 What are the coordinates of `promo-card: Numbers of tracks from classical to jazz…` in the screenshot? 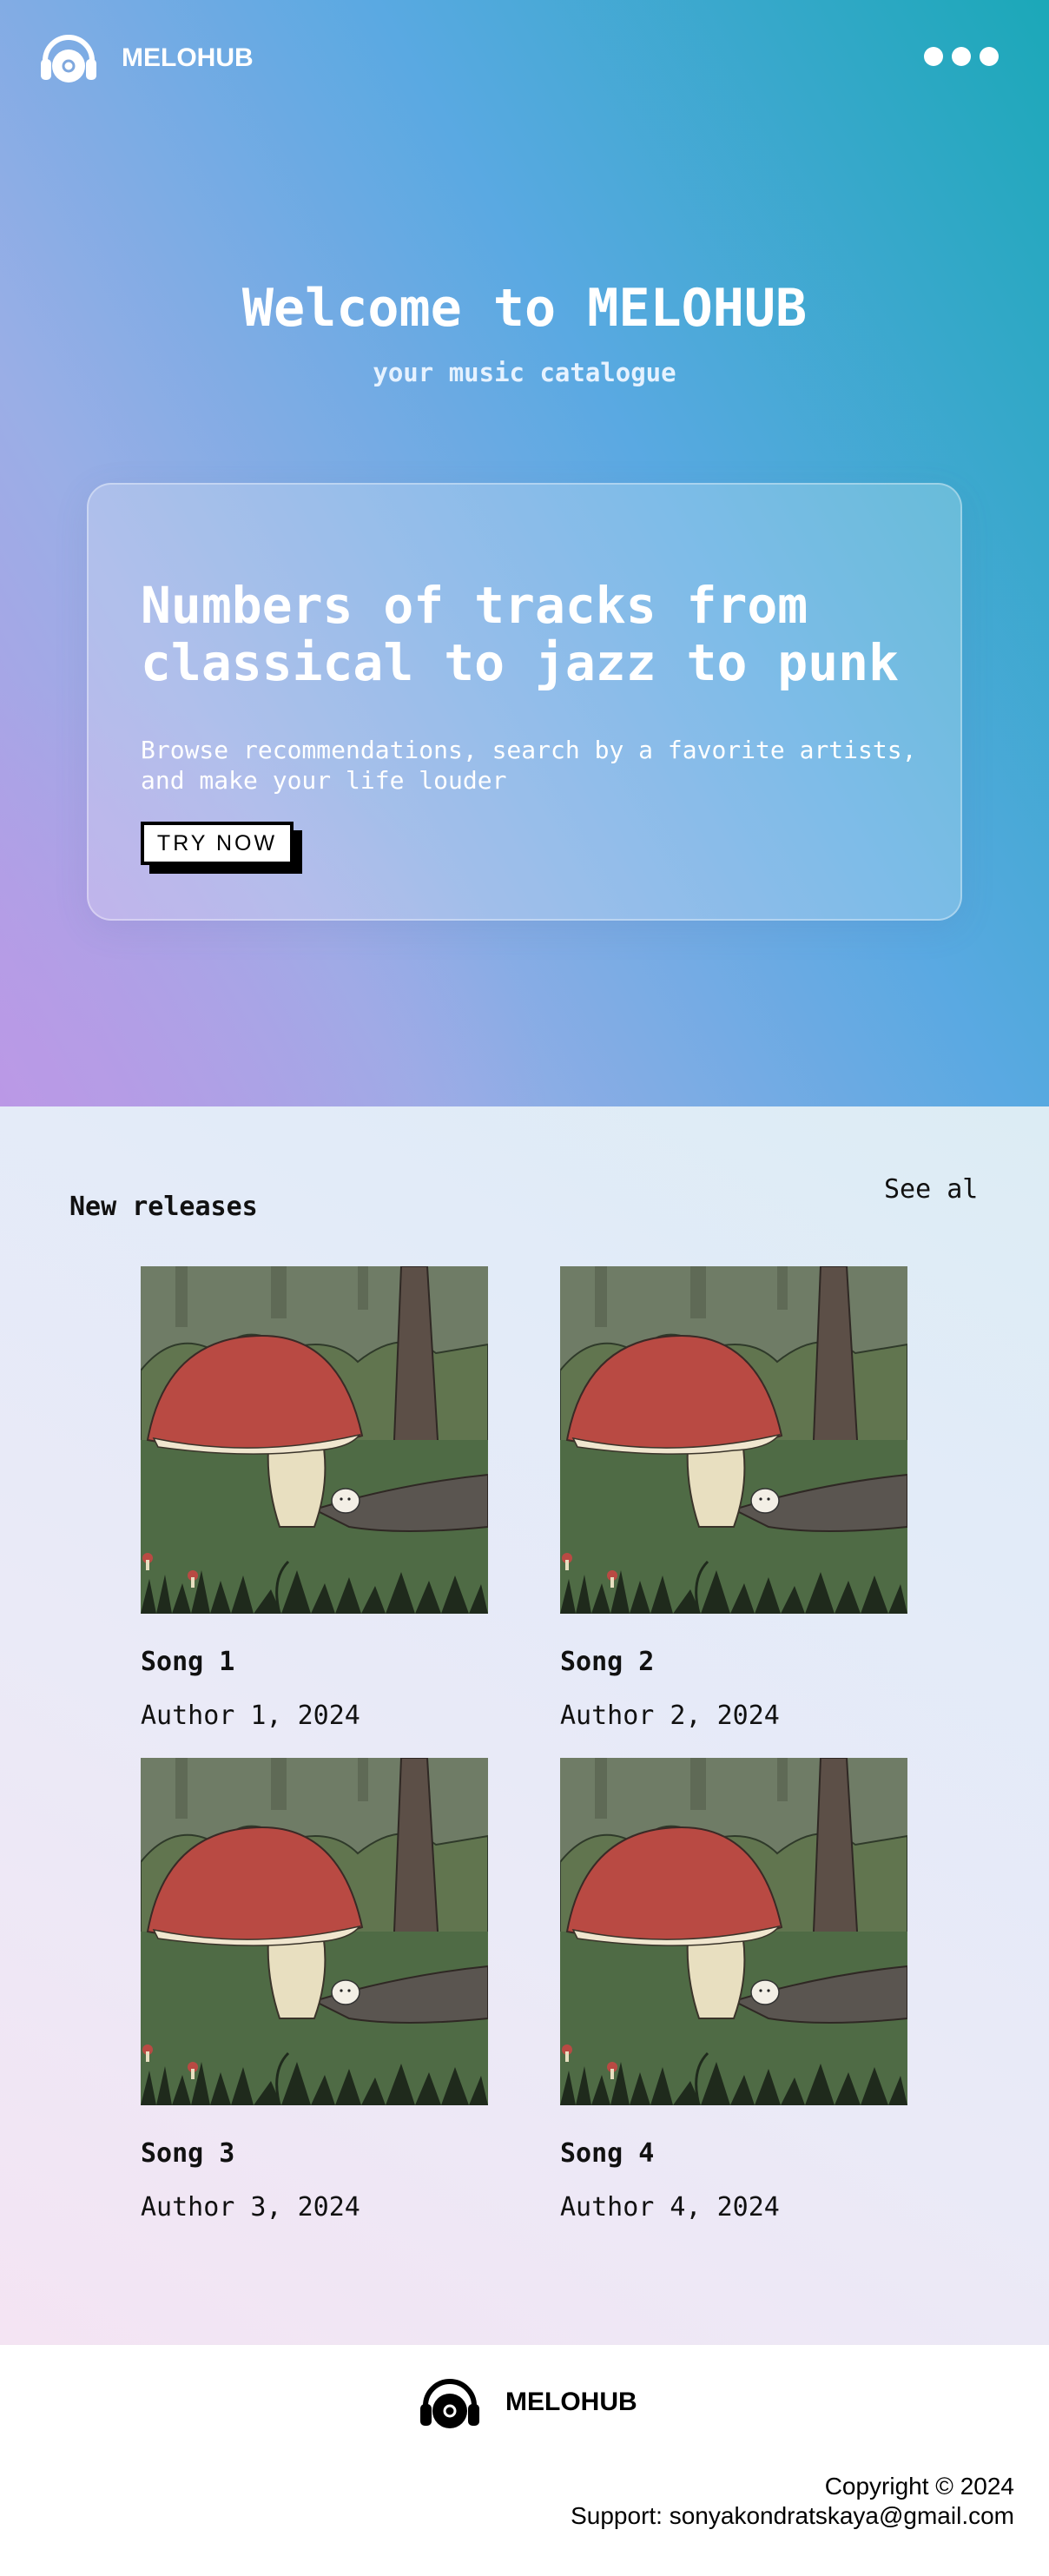 It's located at (524, 702).